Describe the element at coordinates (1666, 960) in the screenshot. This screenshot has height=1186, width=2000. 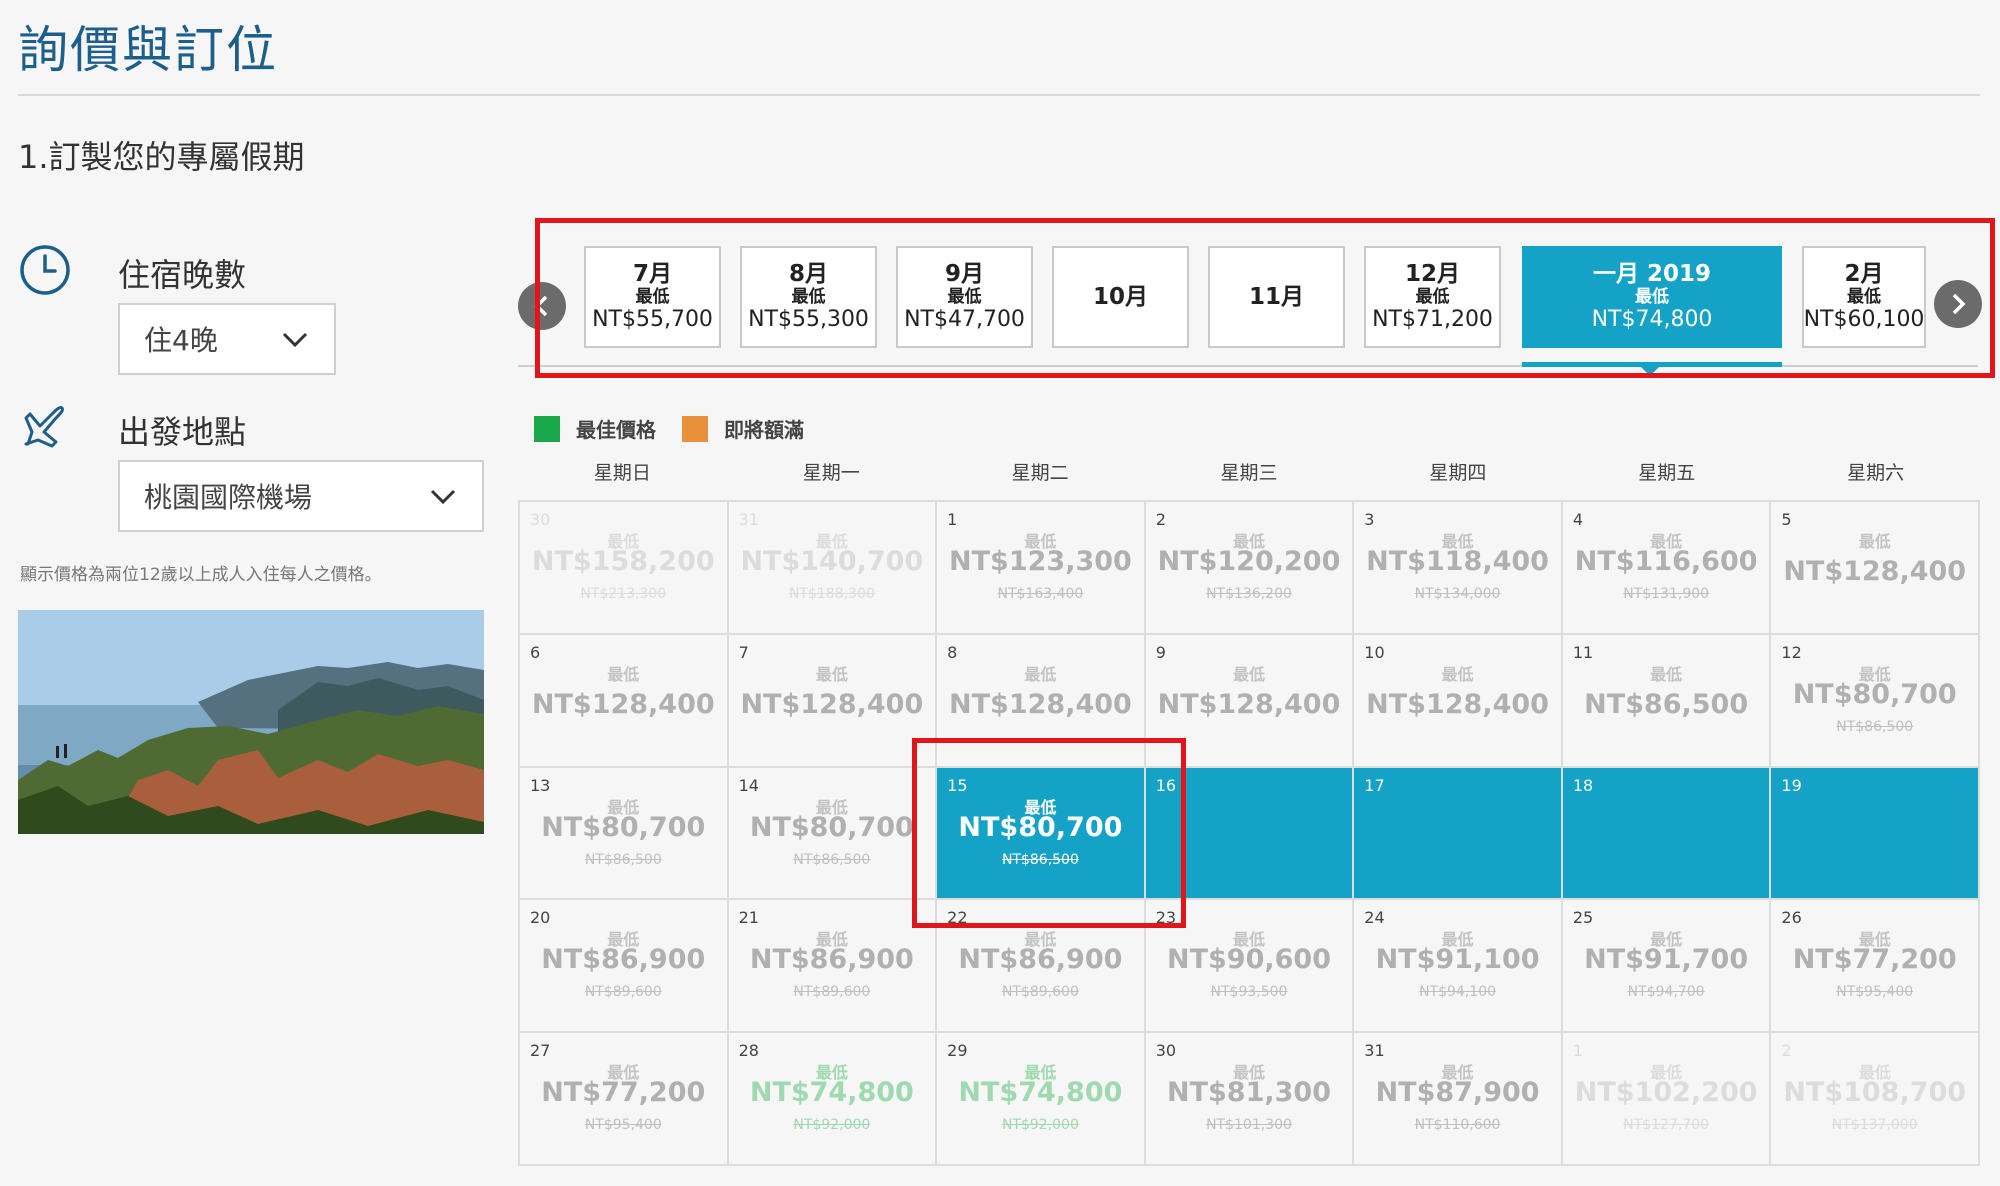
I see `day-price: NT$91,700` at that location.